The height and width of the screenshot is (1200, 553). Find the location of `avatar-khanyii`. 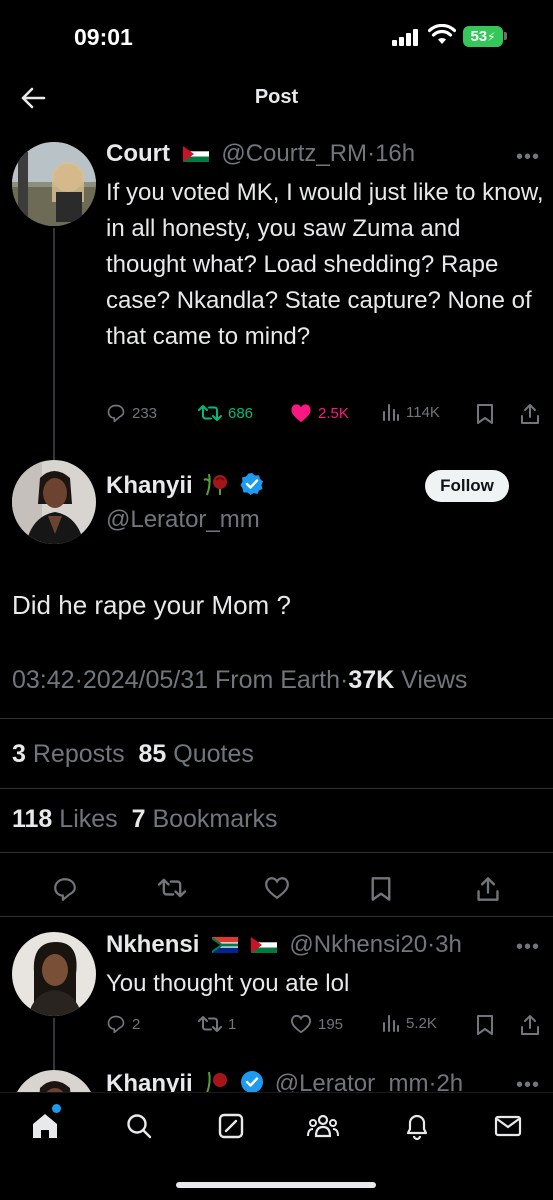

avatar-khanyii is located at coordinates (54, 502).